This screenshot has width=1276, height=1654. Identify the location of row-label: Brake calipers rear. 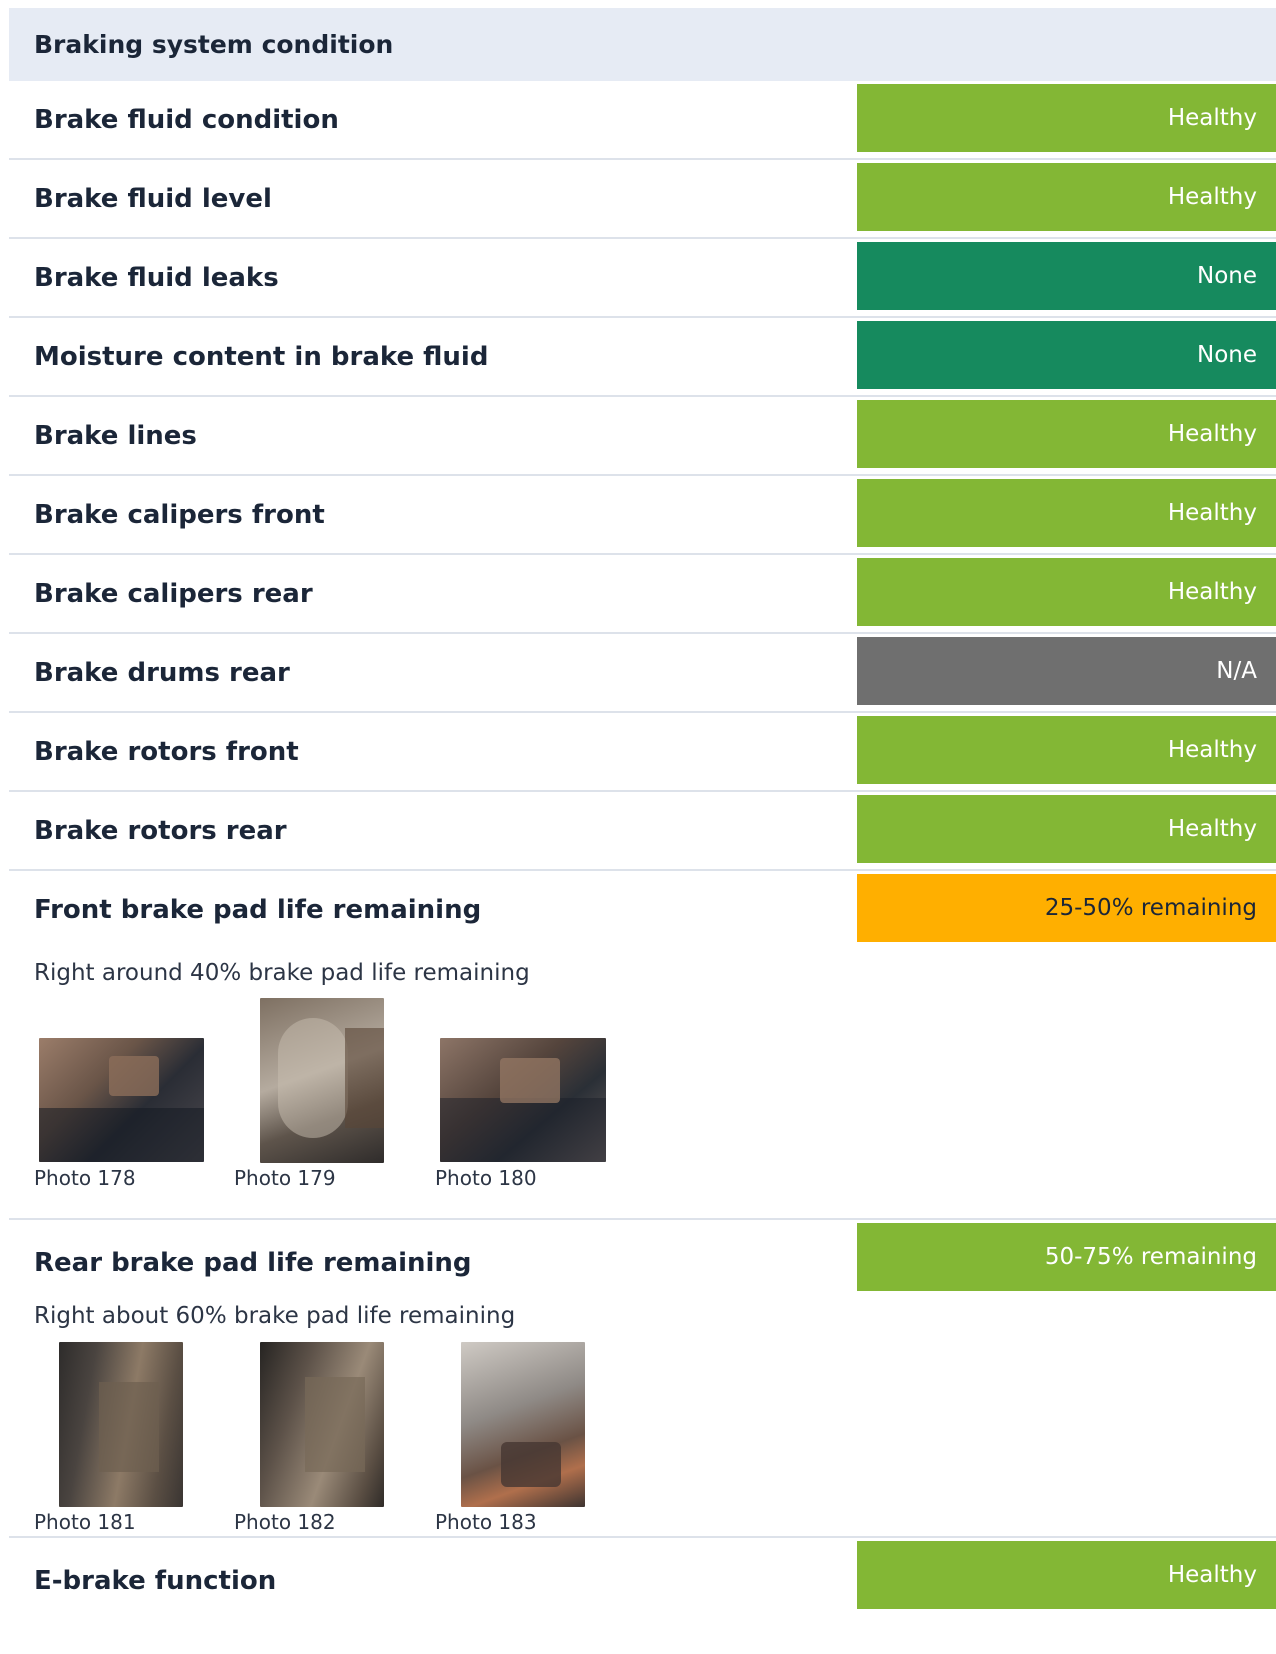
(173, 593).